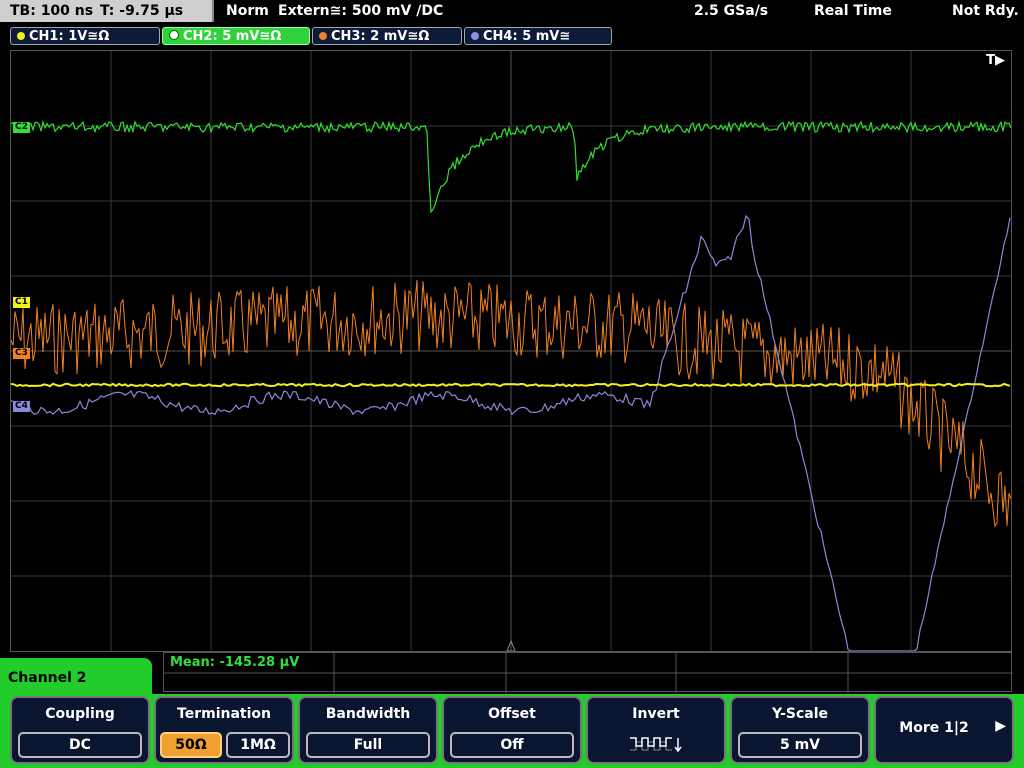  Describe the element at coordinates (47, 678) in the screenshot. I see `menu-title-text: Channel 2` at that location.